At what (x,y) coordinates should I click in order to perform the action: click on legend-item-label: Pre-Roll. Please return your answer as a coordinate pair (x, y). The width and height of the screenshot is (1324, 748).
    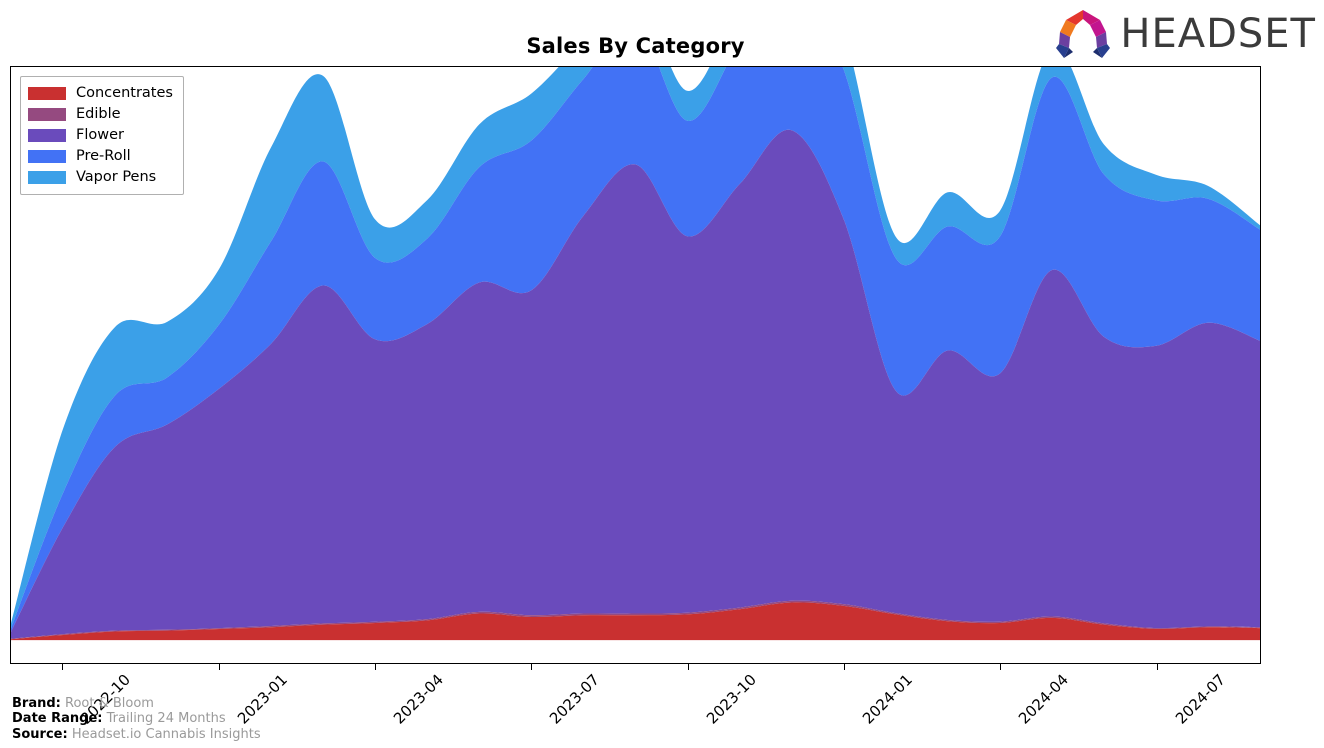
    Looking at the image, I should click on (103, 156).